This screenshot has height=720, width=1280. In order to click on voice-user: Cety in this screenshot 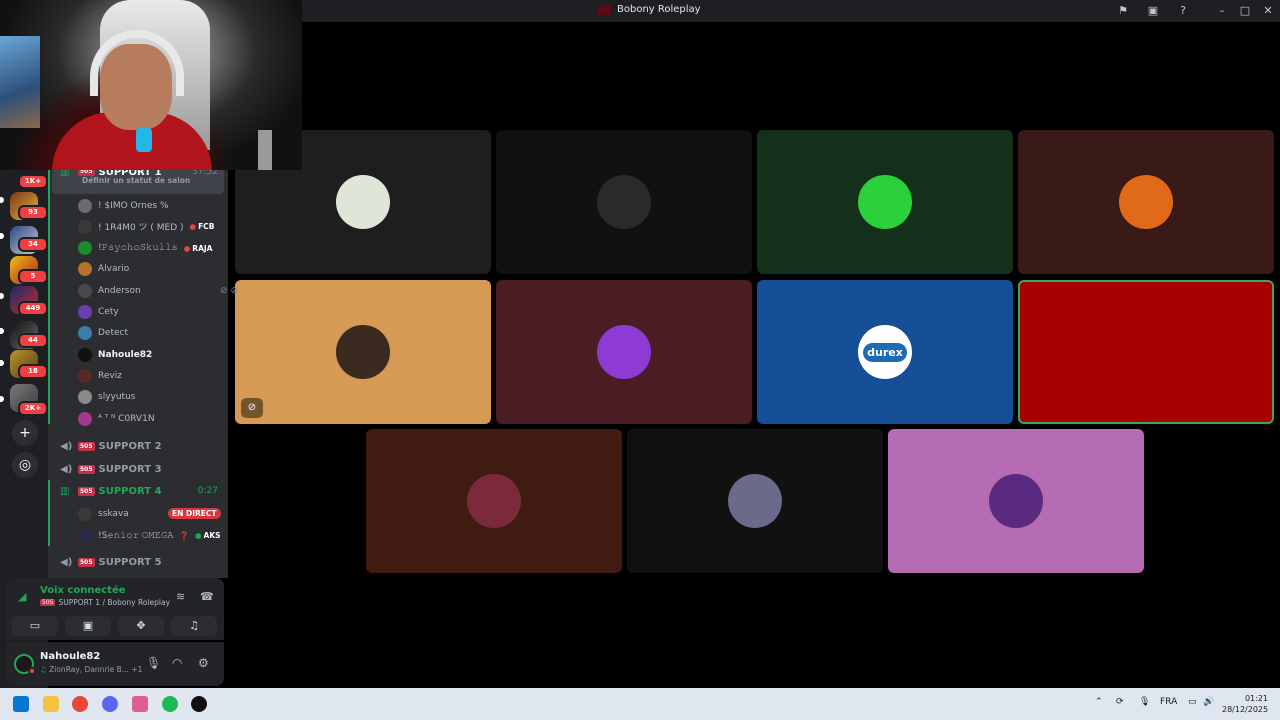, I will do `click(158, 312)`.